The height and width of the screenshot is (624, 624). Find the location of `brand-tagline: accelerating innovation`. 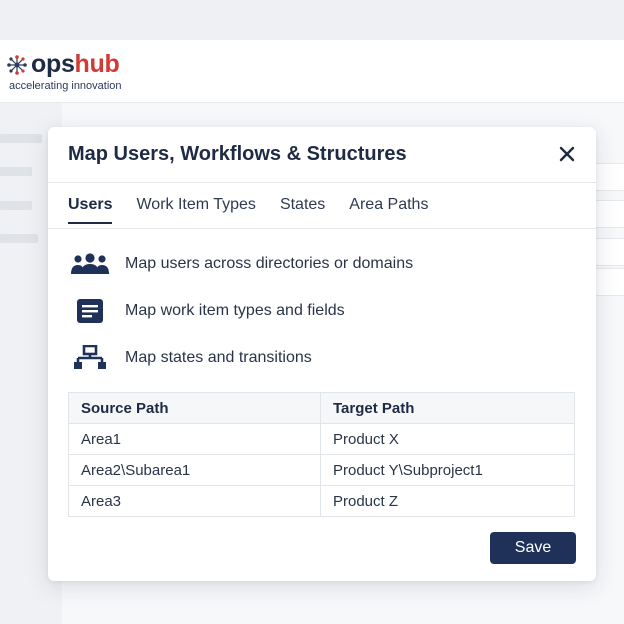

brand-tagline: accelerating innovation is located at coordinates (65, 86).